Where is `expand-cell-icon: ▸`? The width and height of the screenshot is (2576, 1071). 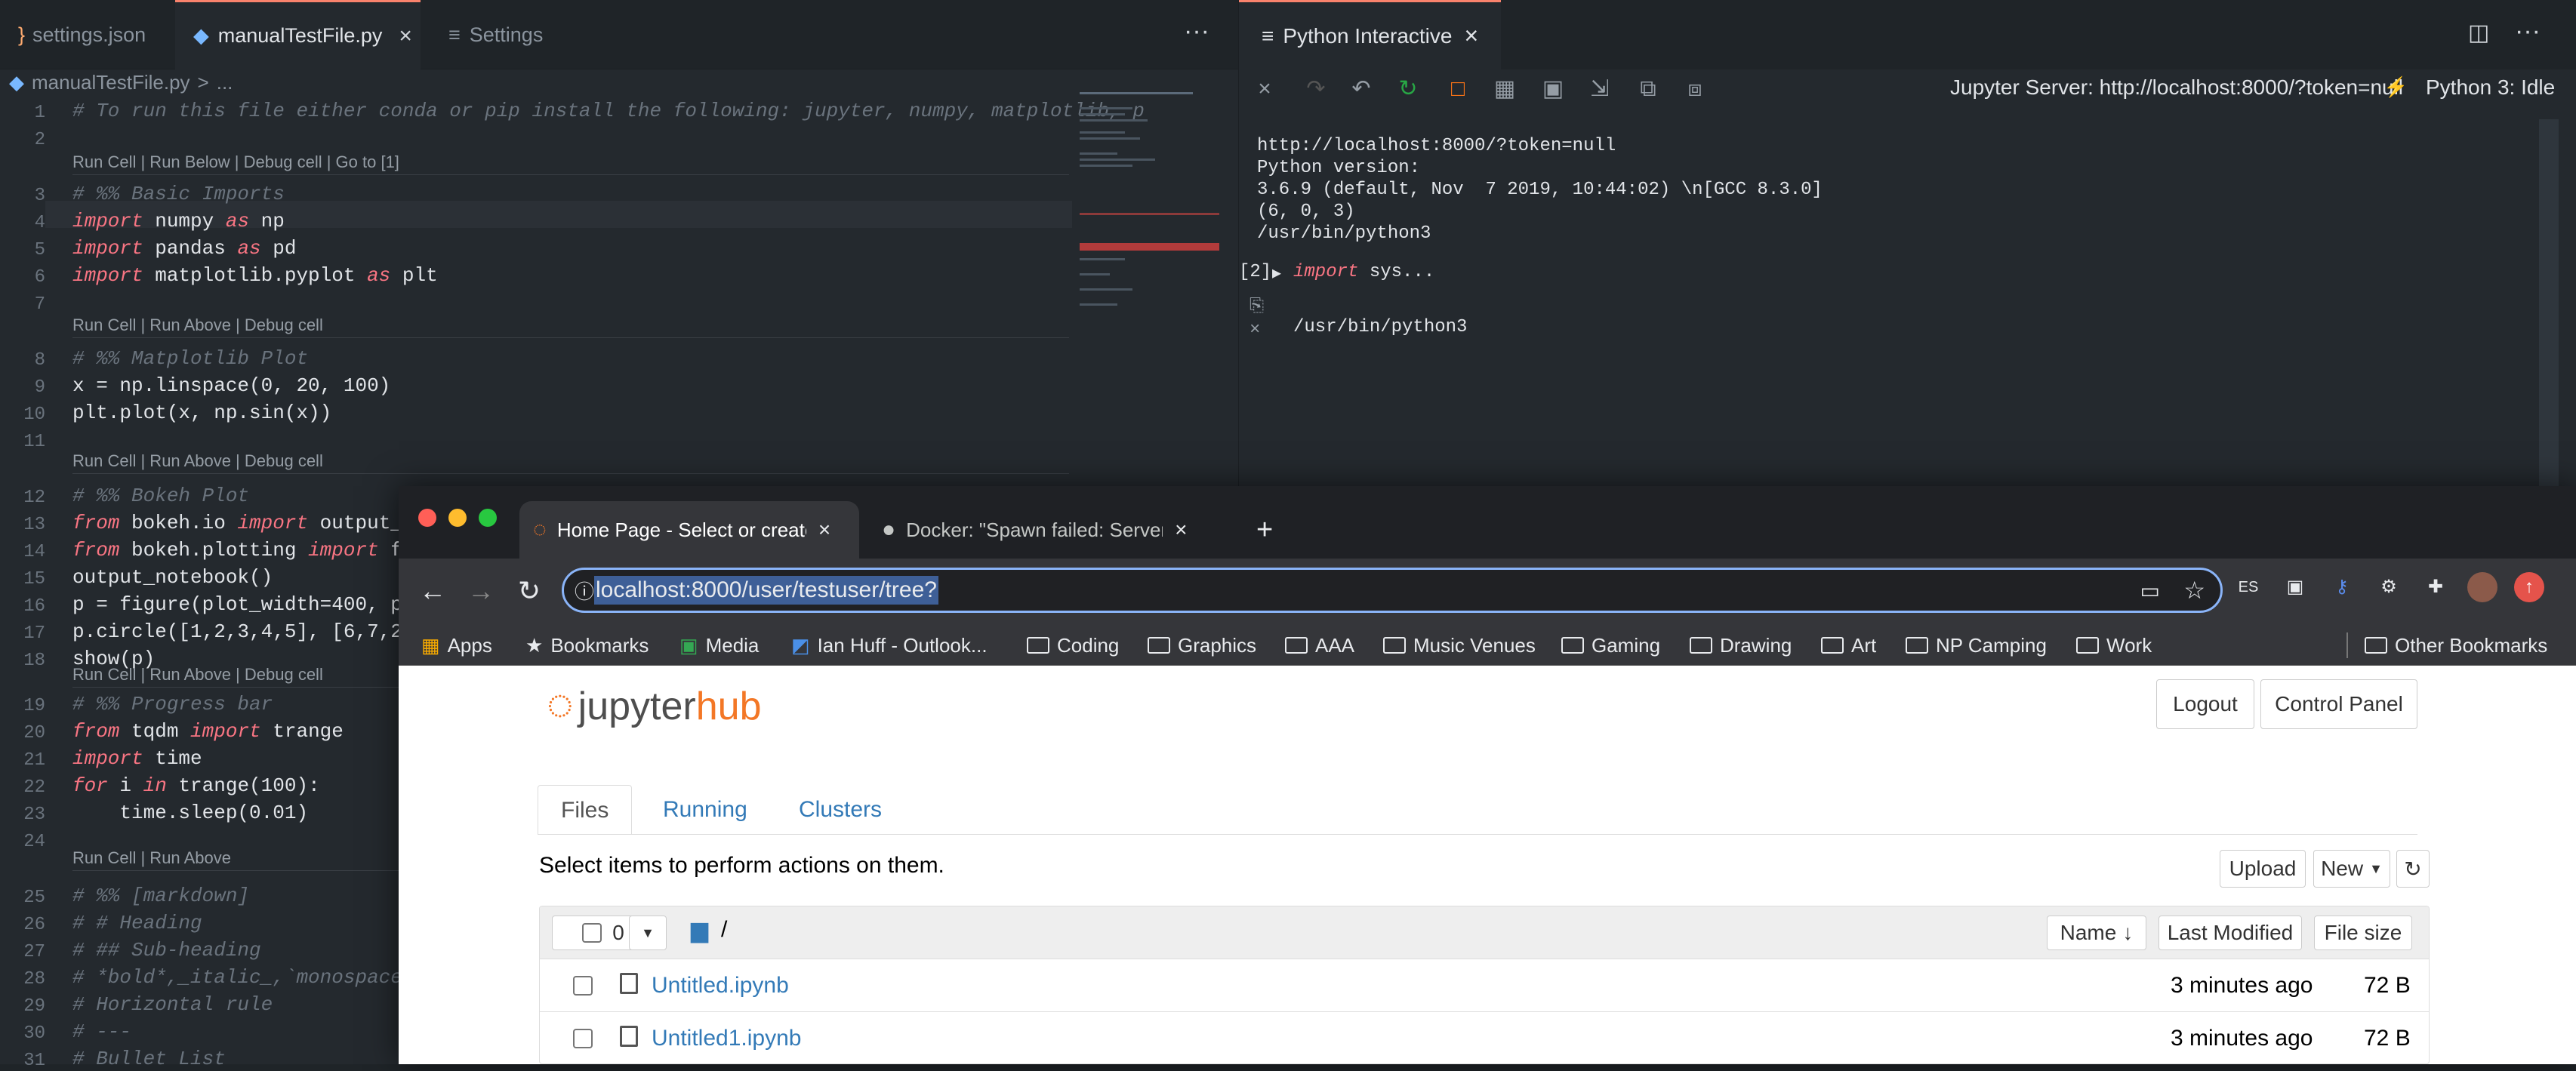 expand-cell-icon: ▸ is located at coordinates (1276, 273).